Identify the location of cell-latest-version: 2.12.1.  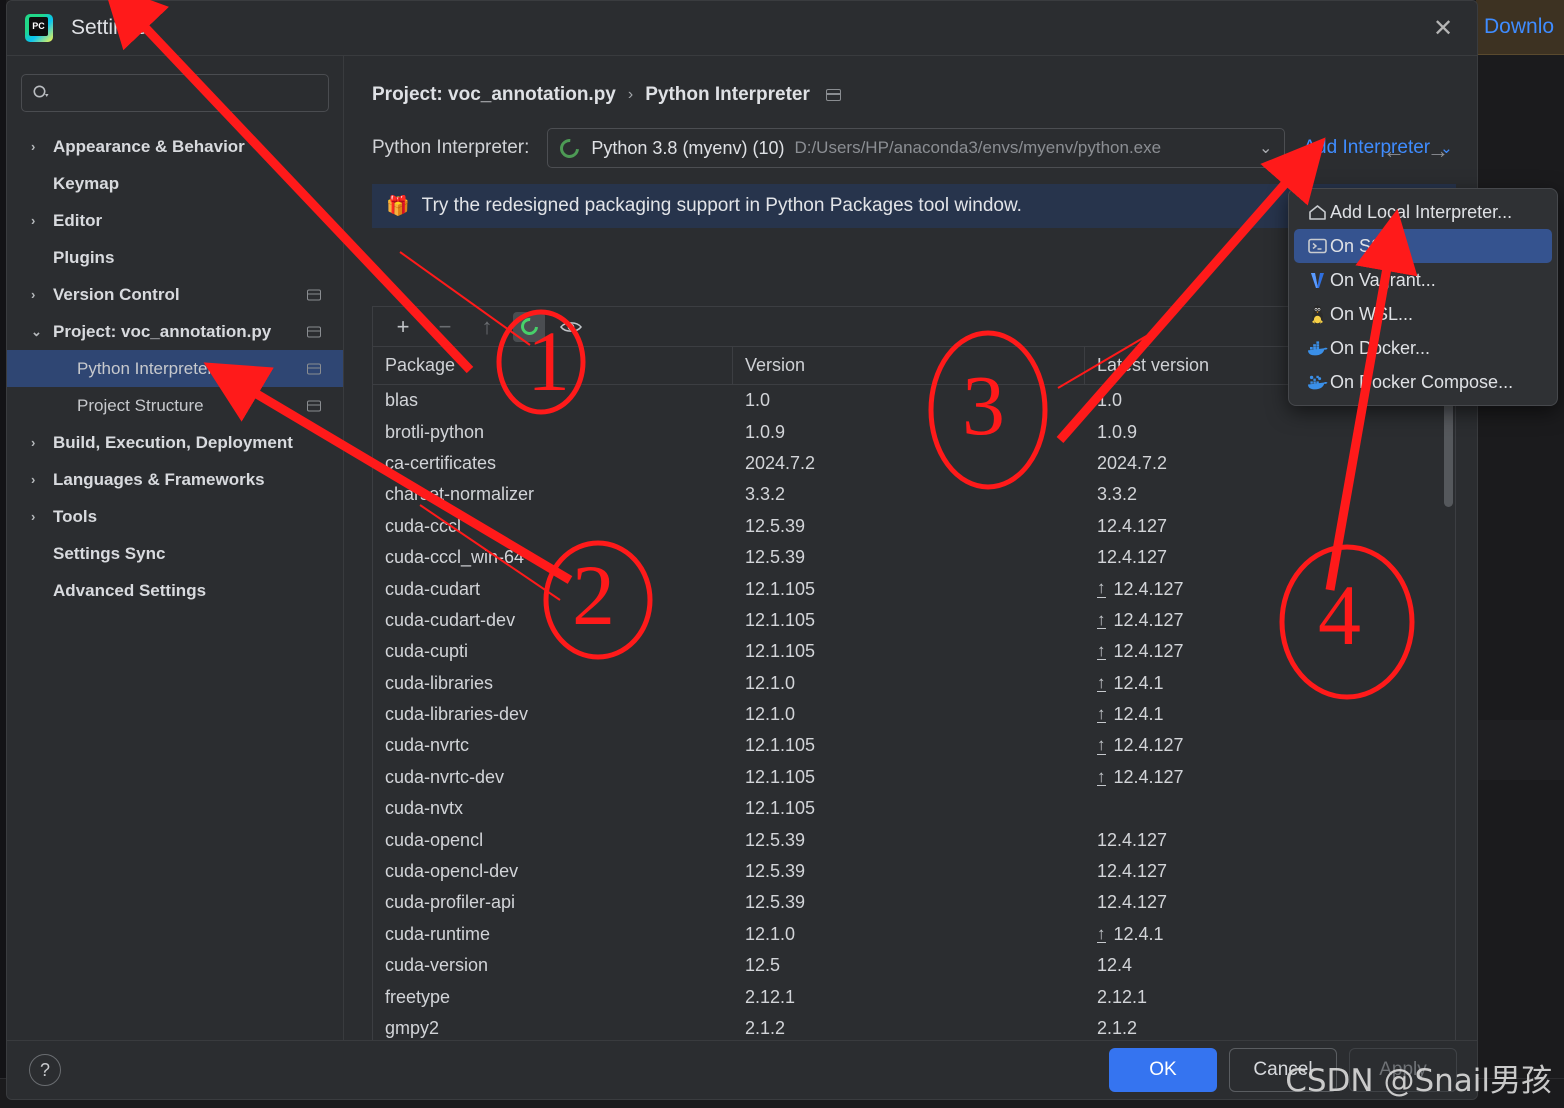
(1270, 997).